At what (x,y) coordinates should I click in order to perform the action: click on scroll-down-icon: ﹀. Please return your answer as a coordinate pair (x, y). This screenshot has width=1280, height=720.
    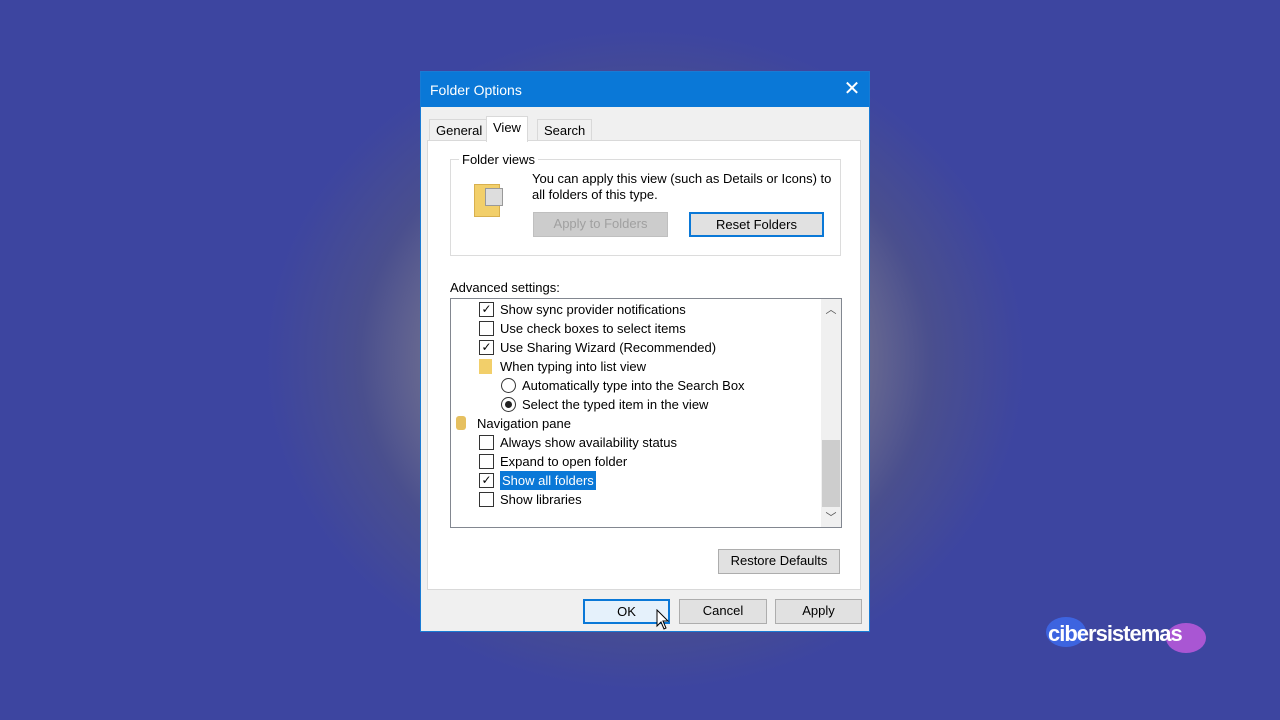
    Looking at the image, I should click on (831, 517).